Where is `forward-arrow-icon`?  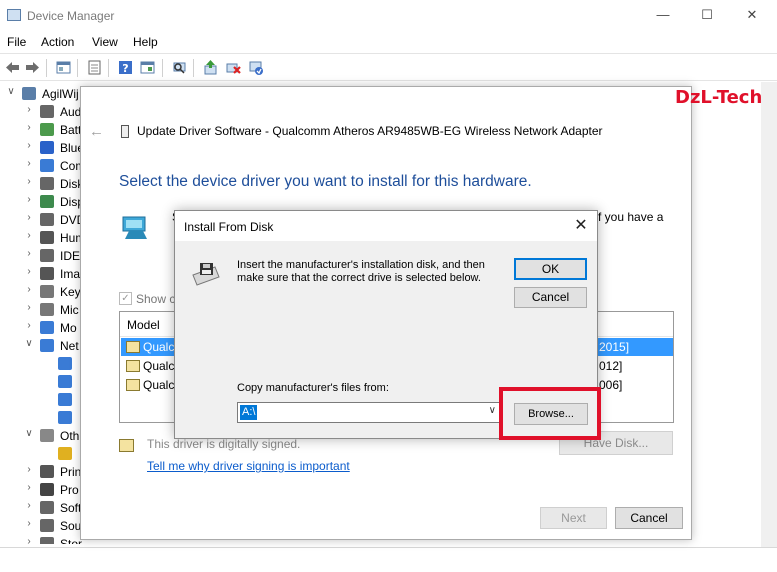
forward-arrow-icon is located at coordinates (32, 67).